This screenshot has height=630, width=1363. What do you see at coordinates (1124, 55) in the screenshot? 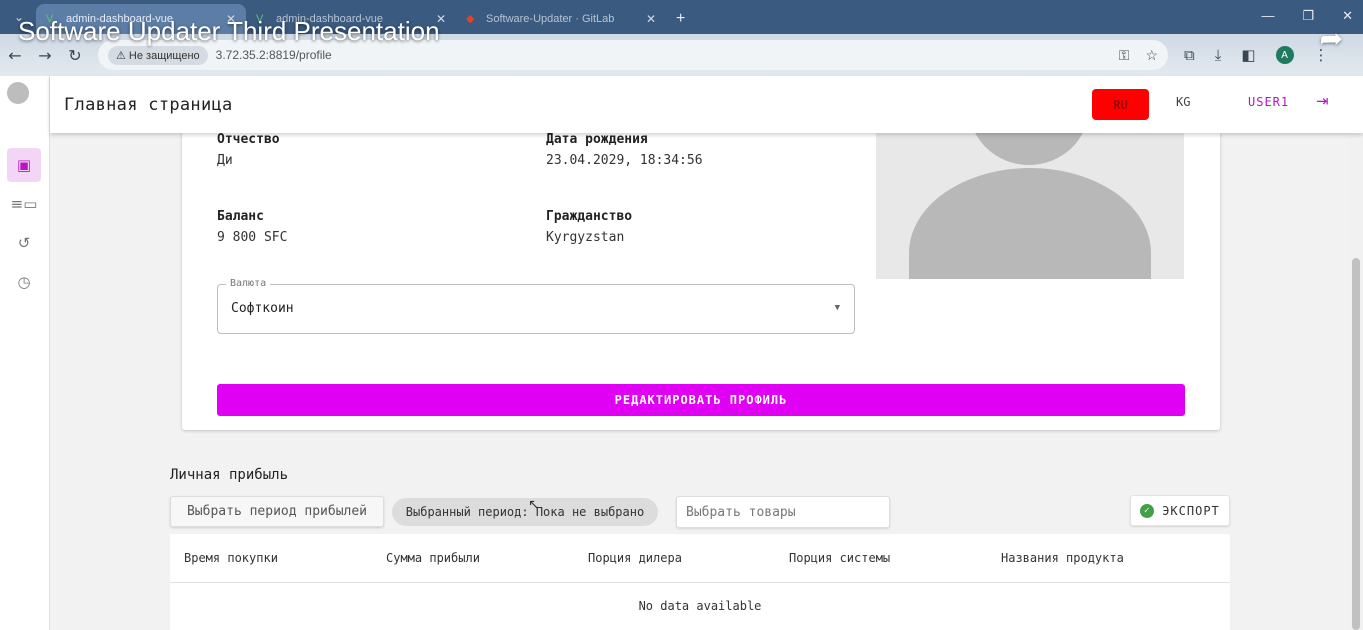
I see `password-key-icon: ⚿` at bounding box center [1124, 55].